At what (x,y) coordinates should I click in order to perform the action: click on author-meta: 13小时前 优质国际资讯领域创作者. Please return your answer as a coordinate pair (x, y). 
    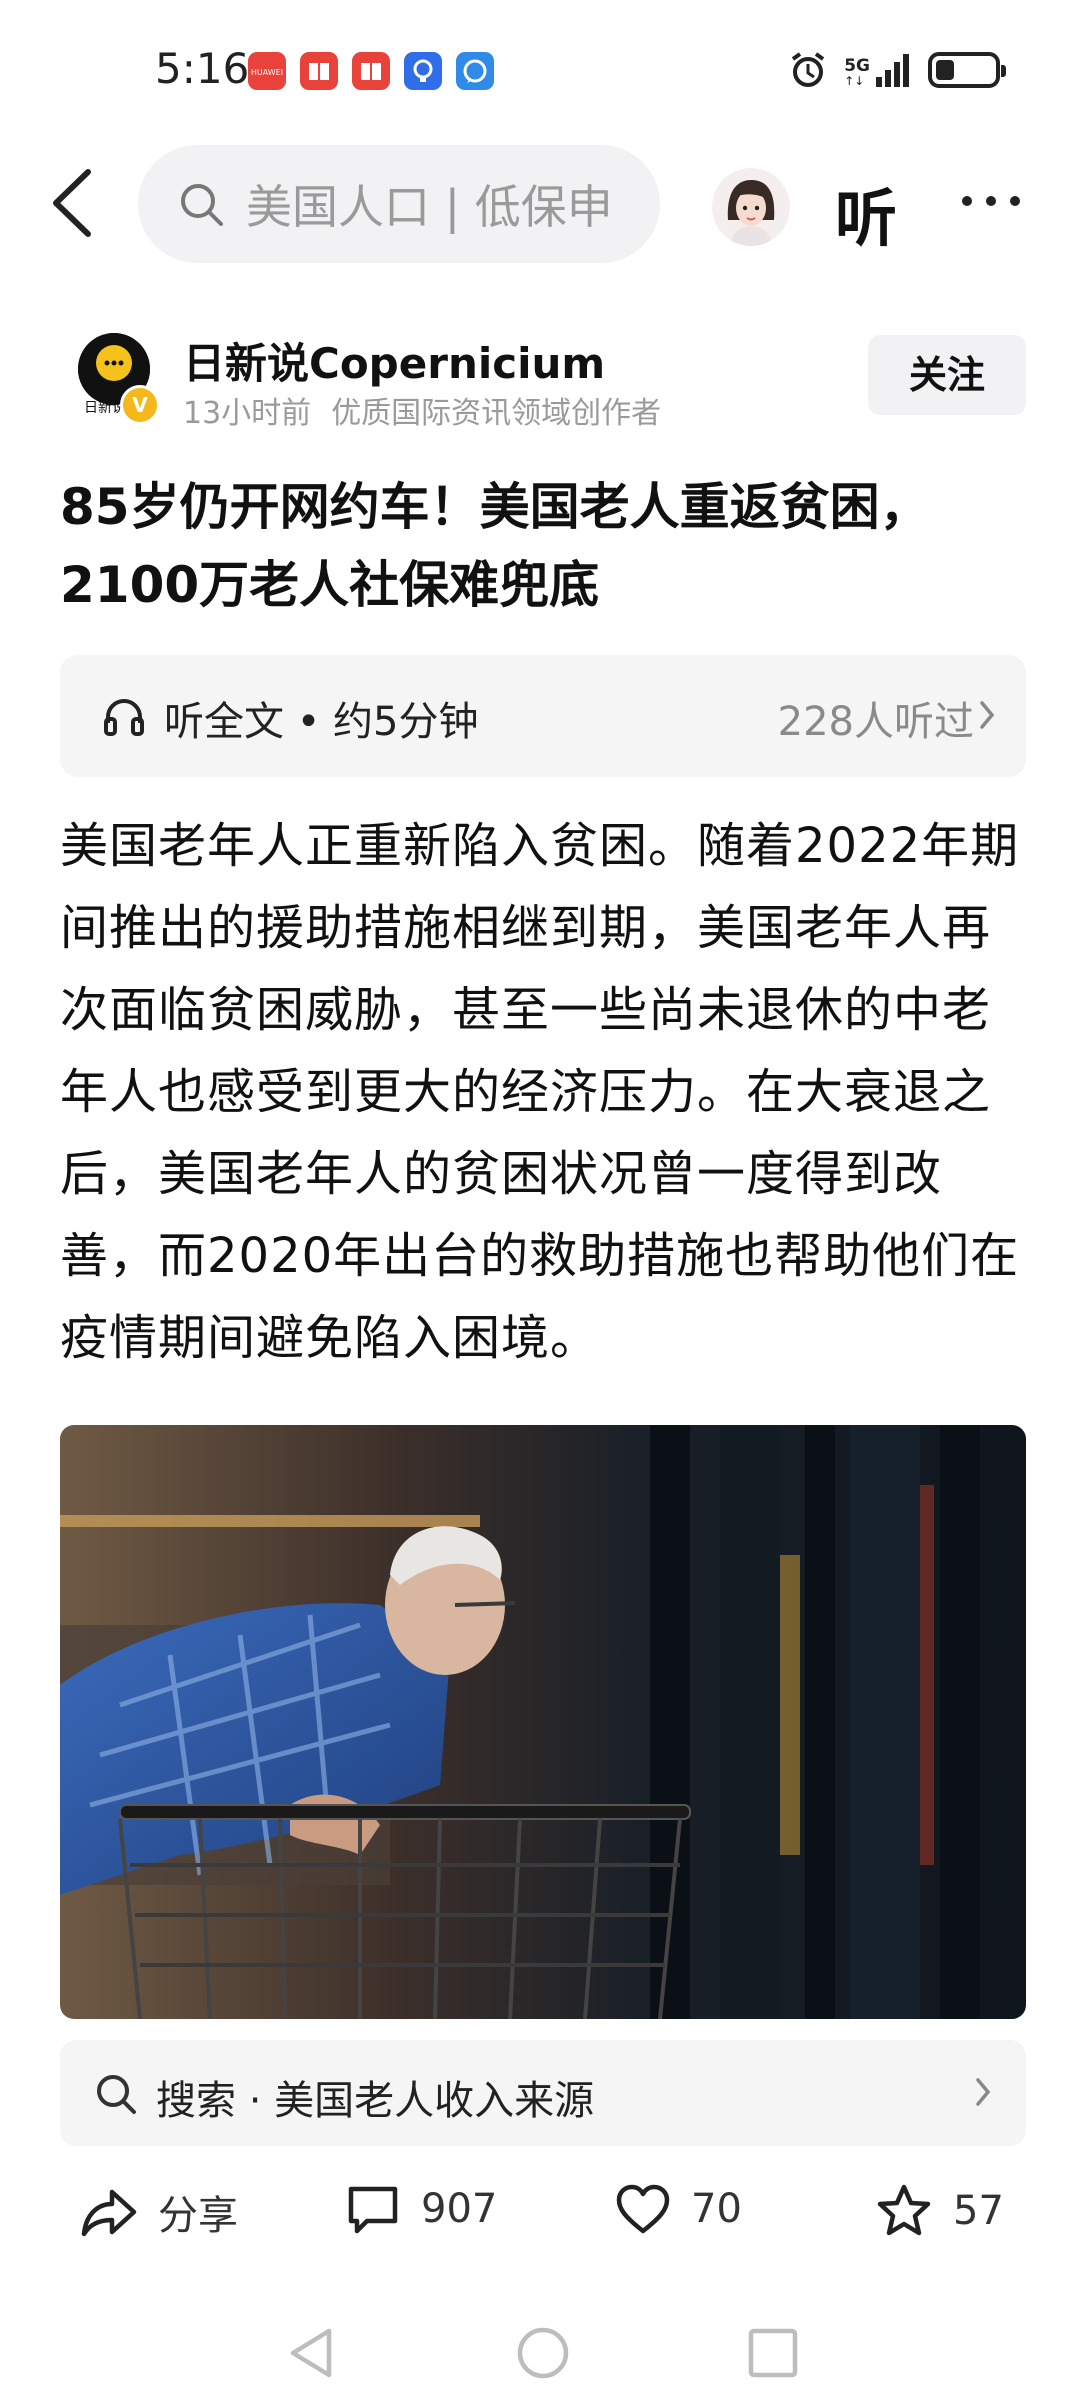
    Looking at the image, I should click on (422, 410).